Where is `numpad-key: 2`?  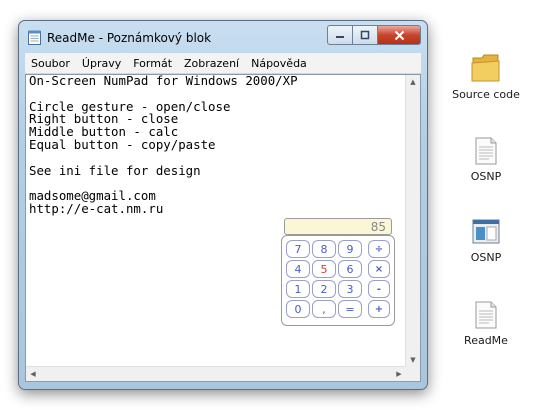
numpad-key: 2 is located at coordinates (324, 289).